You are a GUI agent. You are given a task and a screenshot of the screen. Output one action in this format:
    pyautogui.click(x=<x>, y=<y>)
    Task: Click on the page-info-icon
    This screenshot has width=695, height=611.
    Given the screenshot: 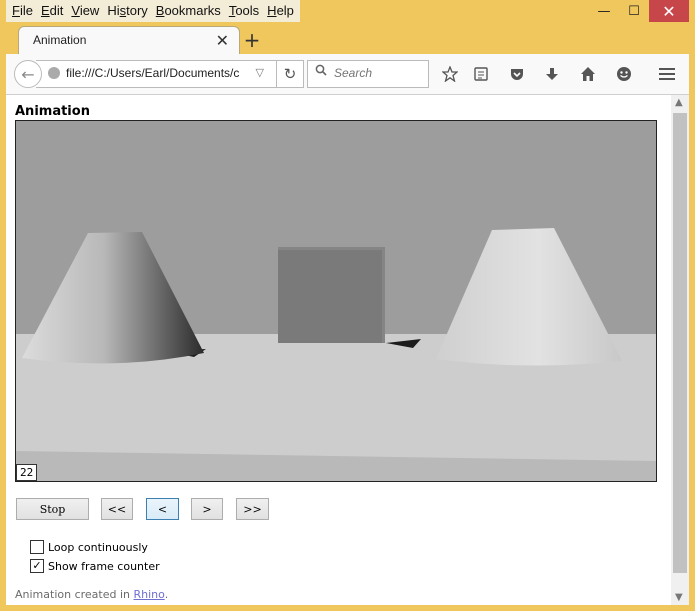 What is the action you would take?
    pyautogui.click(x=54, y=73)
    